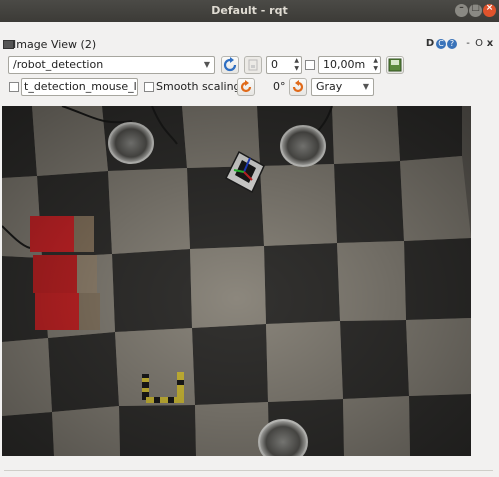 This screenshot has width=499, height=477. I want to click on refresh-icon, so click(230, 64).